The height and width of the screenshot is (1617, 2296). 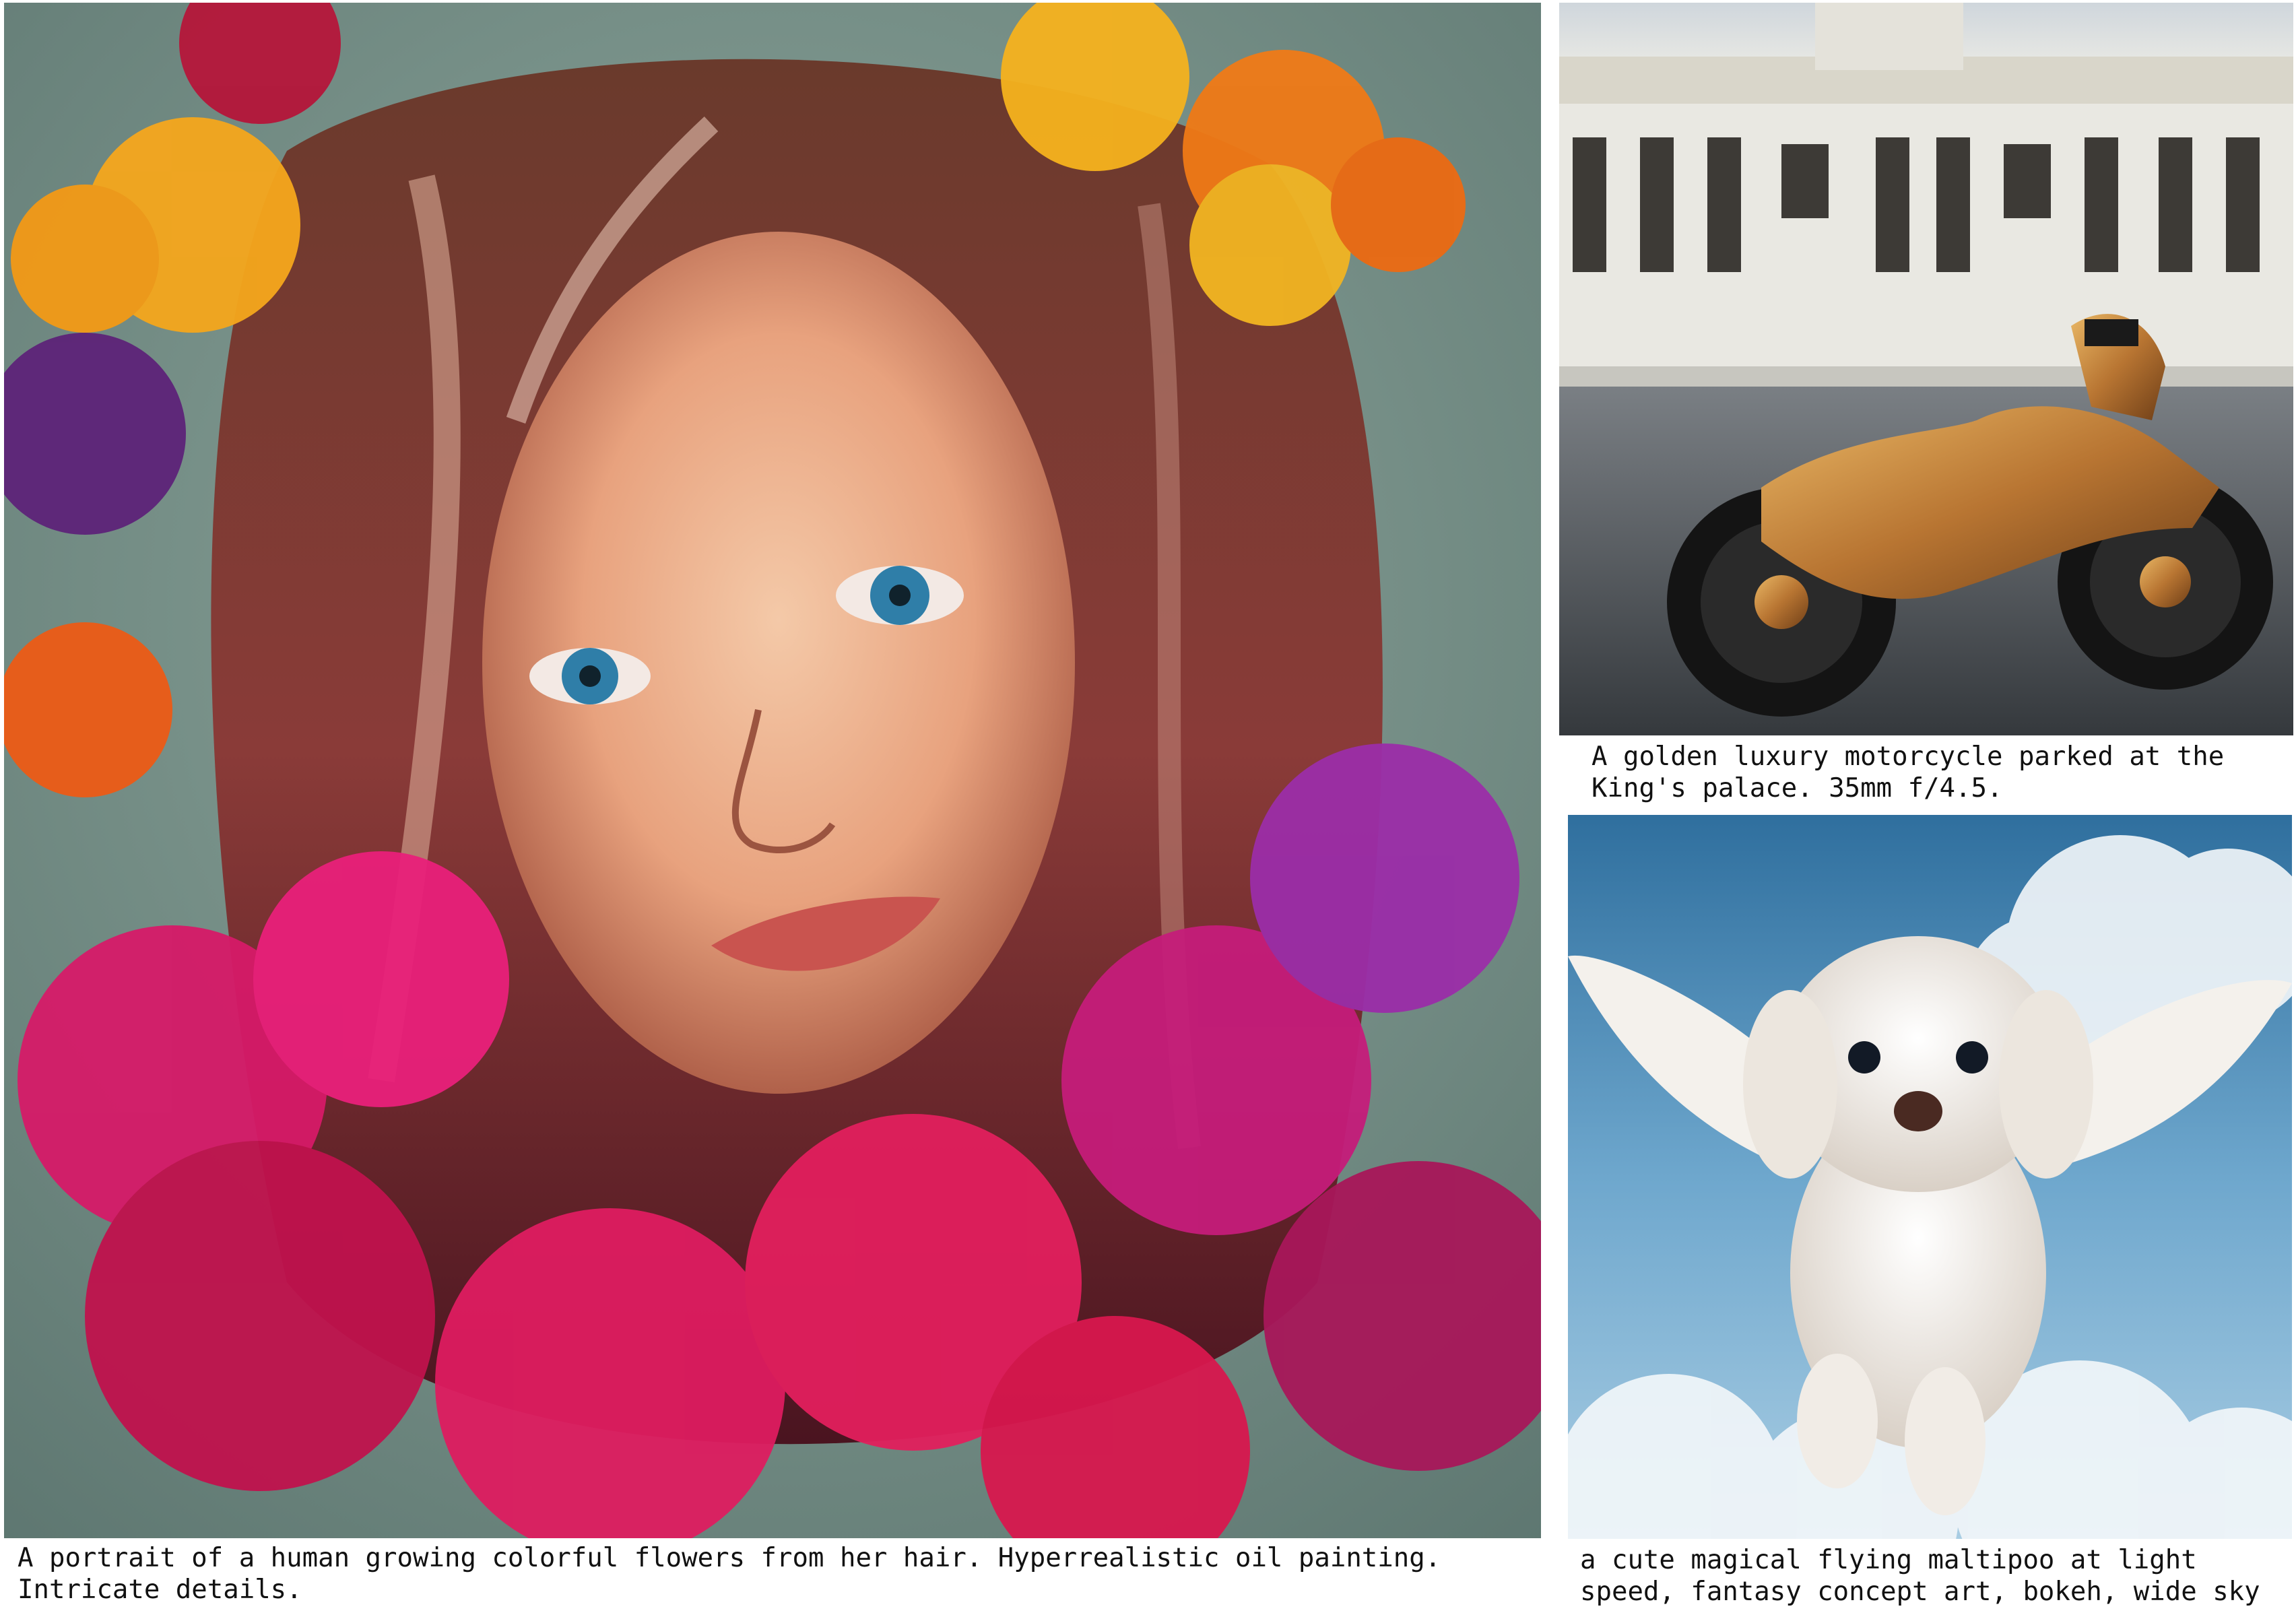 I want to click on motorcycle-image, so click(x=1926, y=369).